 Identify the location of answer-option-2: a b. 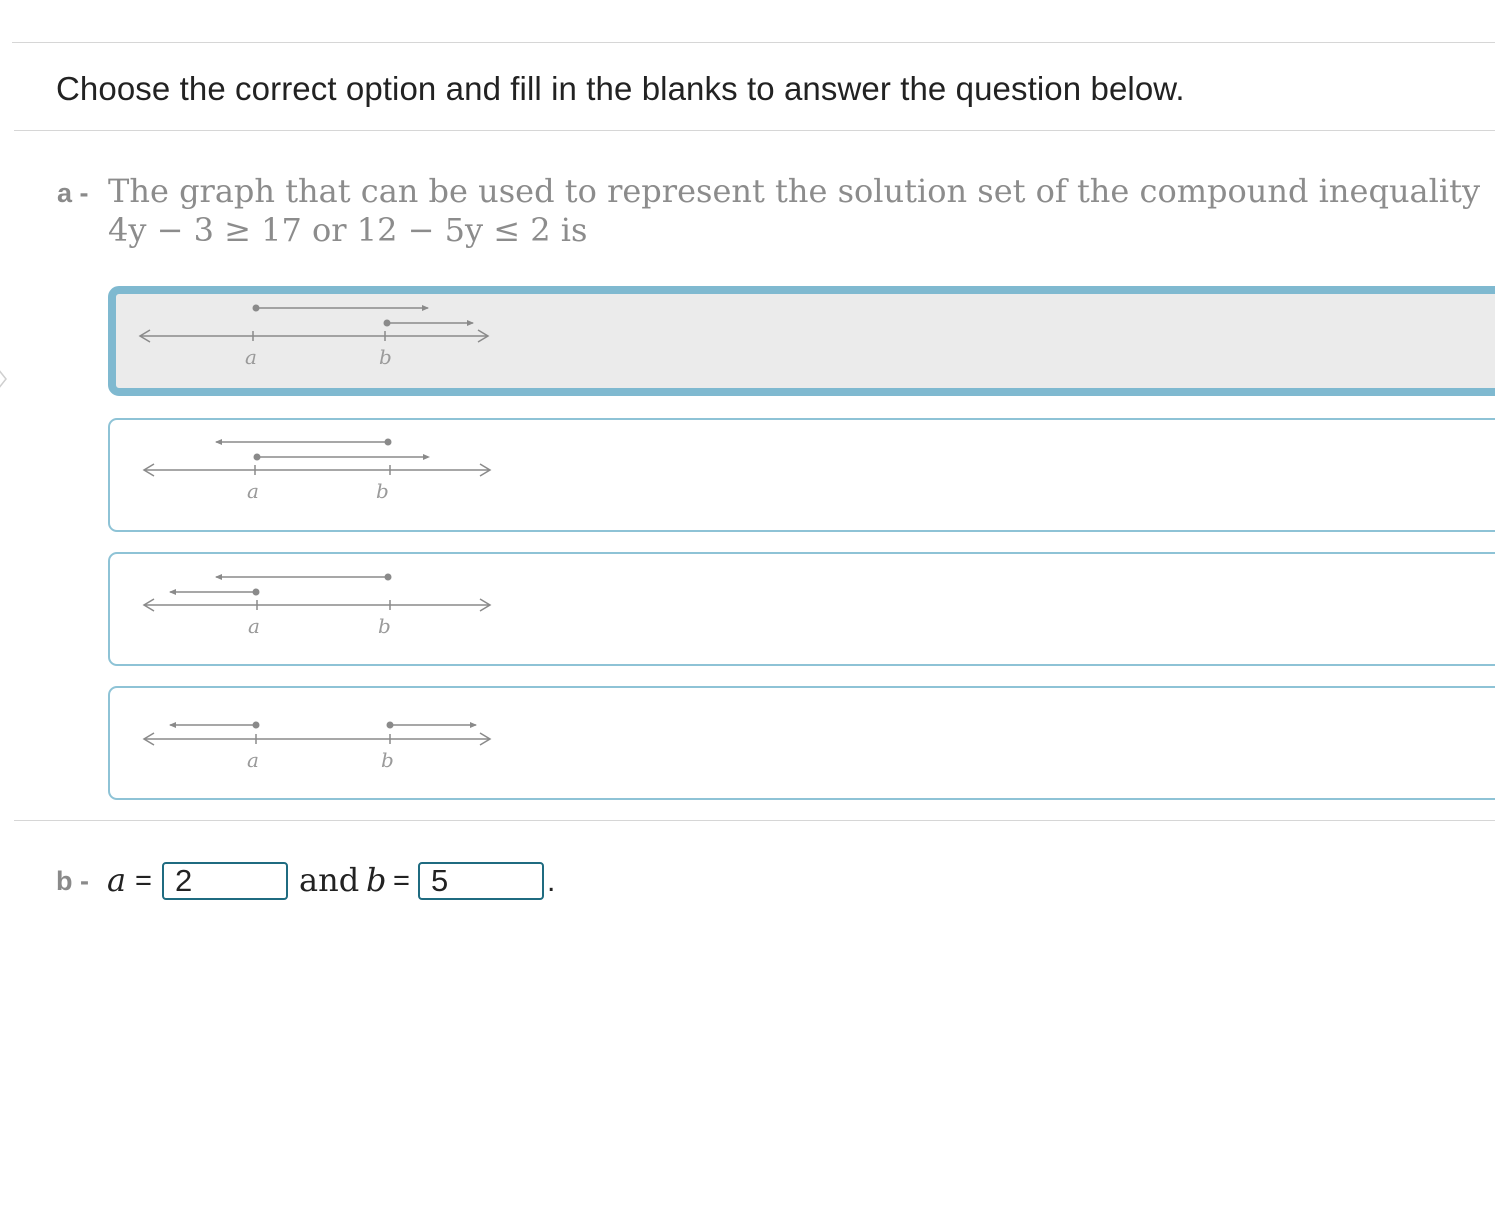
(801, 475).